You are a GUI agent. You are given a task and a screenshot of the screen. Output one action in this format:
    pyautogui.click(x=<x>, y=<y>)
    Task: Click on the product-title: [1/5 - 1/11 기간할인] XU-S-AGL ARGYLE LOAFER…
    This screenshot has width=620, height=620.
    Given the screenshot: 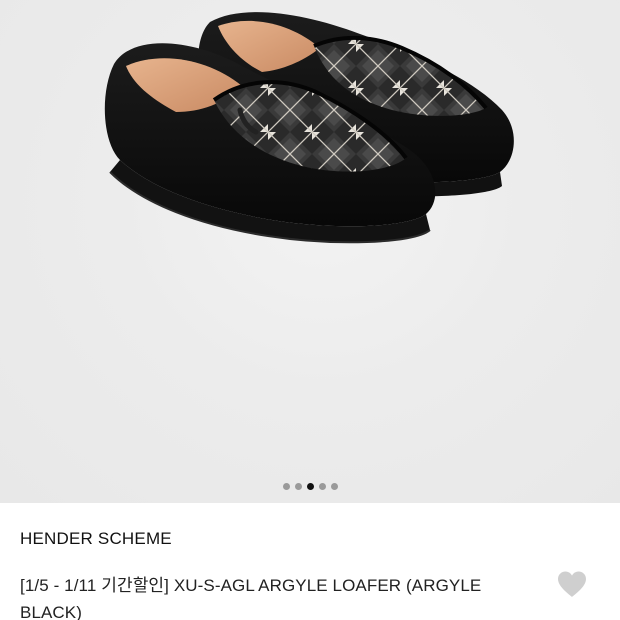 What is the action you would take?
    pyautogui.click(x=251, y=598)
    